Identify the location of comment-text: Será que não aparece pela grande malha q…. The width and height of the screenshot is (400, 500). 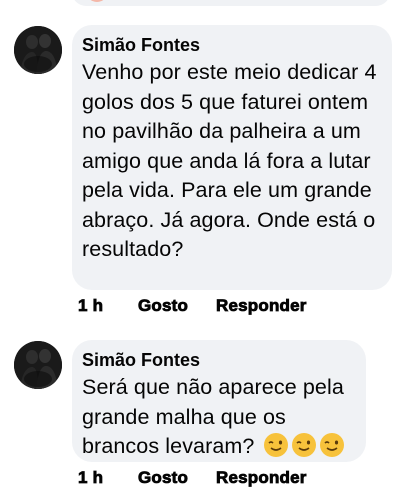
(217, 417).